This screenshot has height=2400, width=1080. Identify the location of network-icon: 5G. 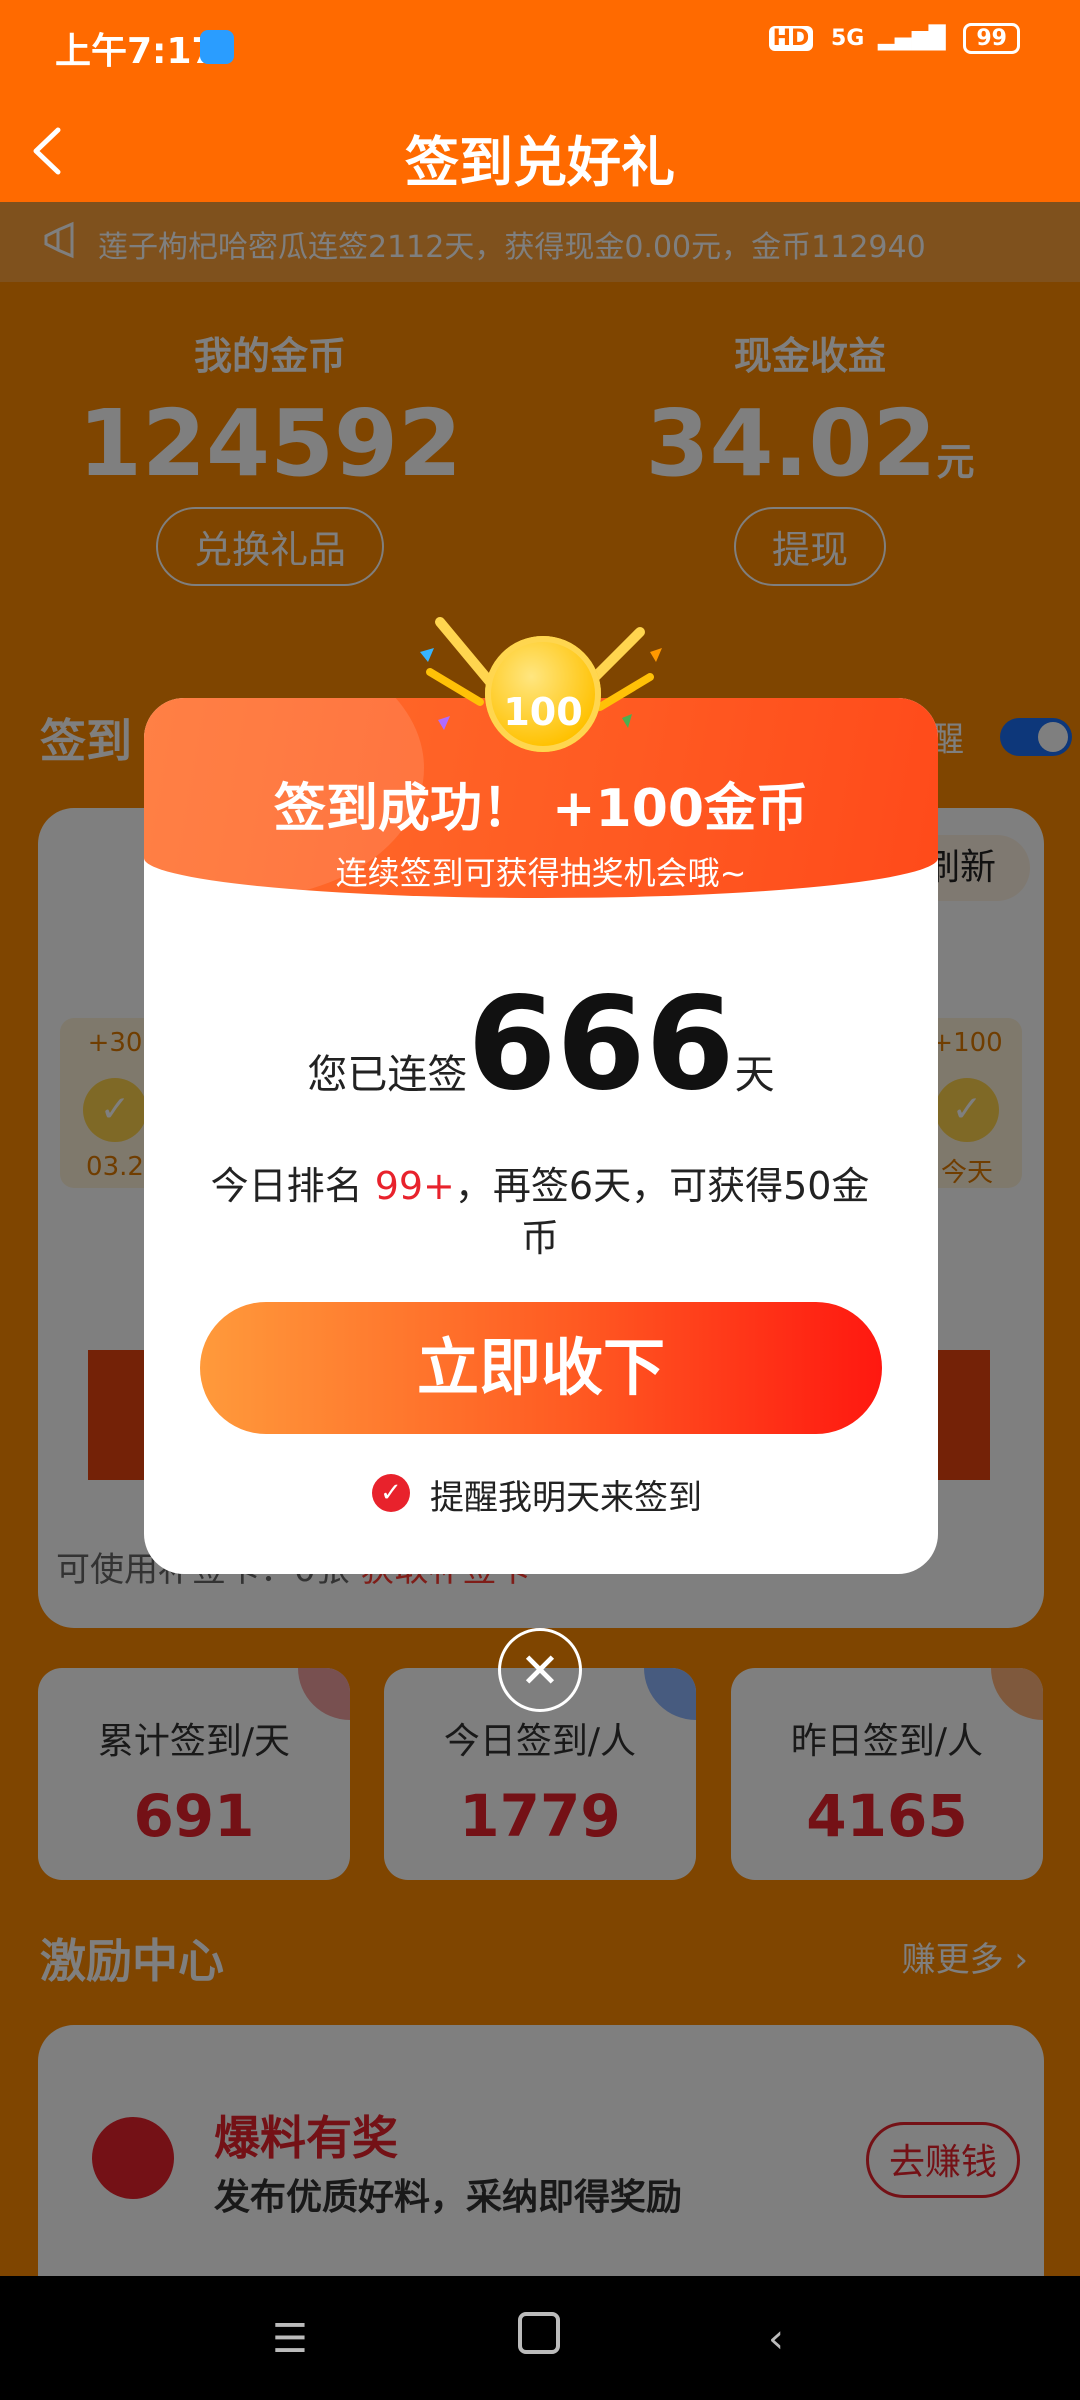
(847, 38).